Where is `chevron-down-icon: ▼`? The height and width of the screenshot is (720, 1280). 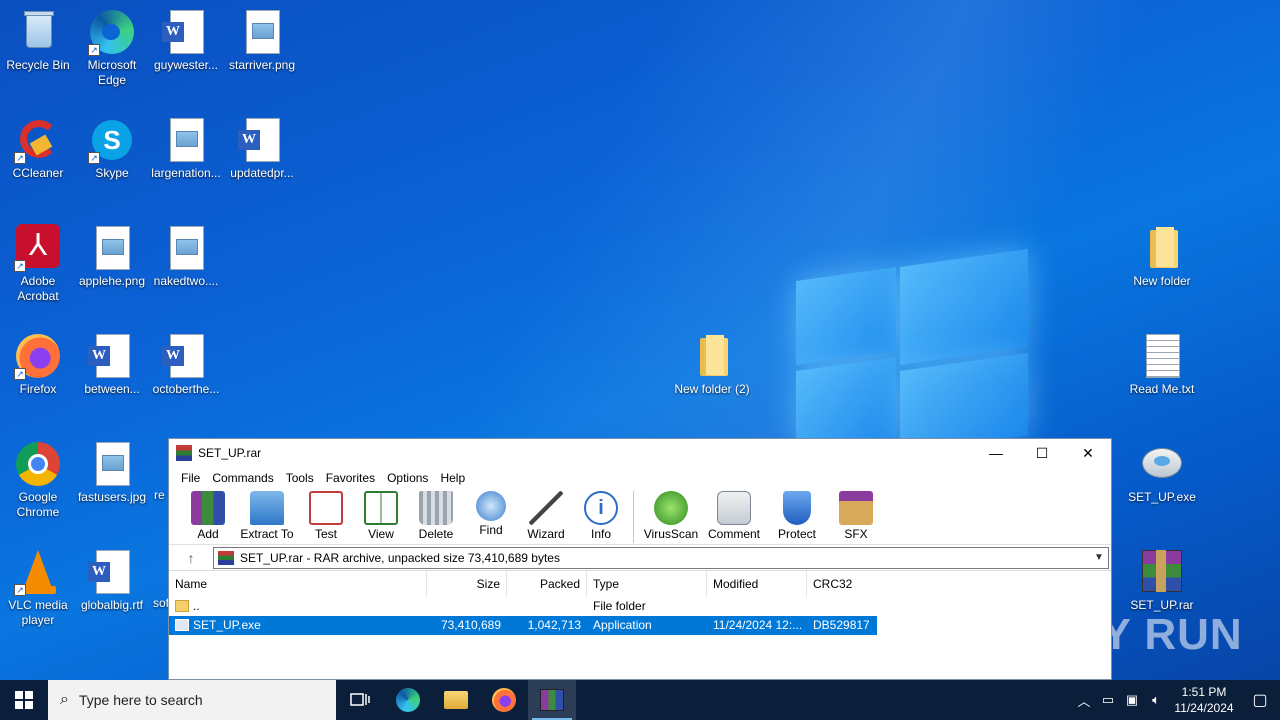
chevron-down-icon: ▼ is located at coordinates (1099, 557).